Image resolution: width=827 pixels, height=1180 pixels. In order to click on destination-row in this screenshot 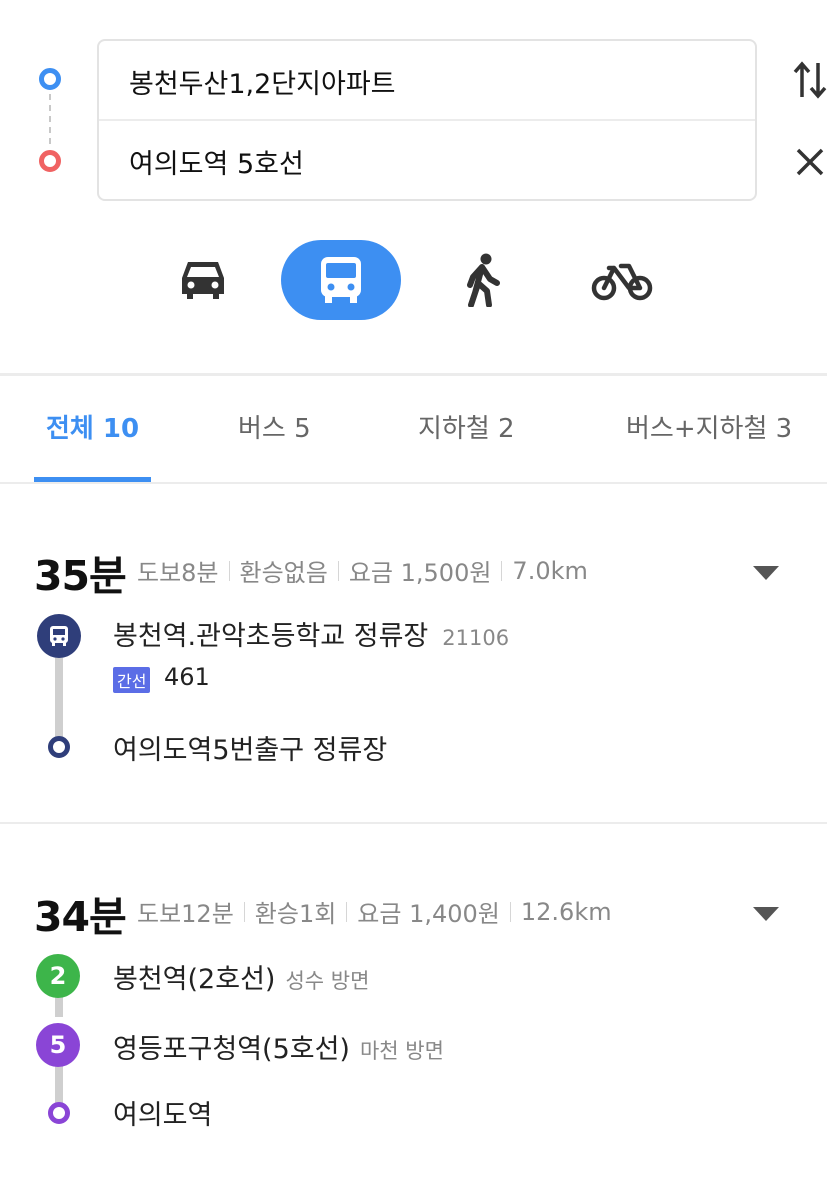, I will do `click(427, 161)`.